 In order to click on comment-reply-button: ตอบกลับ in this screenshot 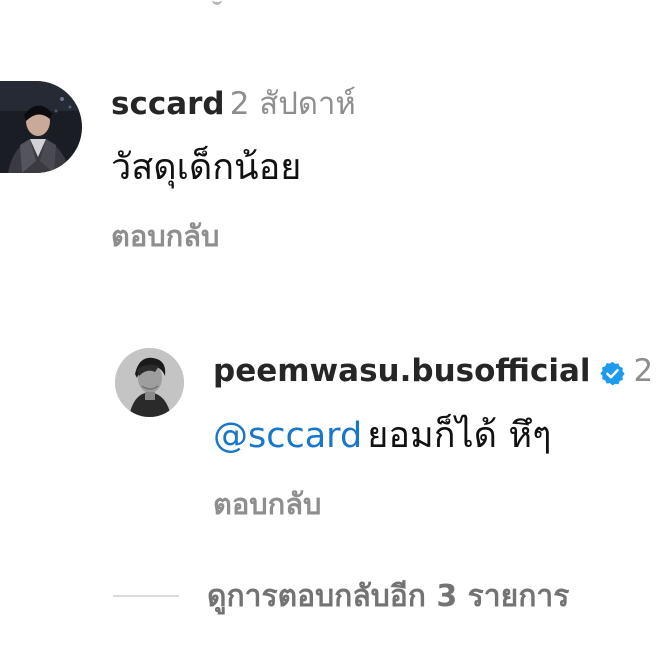, I will do `click(165, 236)`.